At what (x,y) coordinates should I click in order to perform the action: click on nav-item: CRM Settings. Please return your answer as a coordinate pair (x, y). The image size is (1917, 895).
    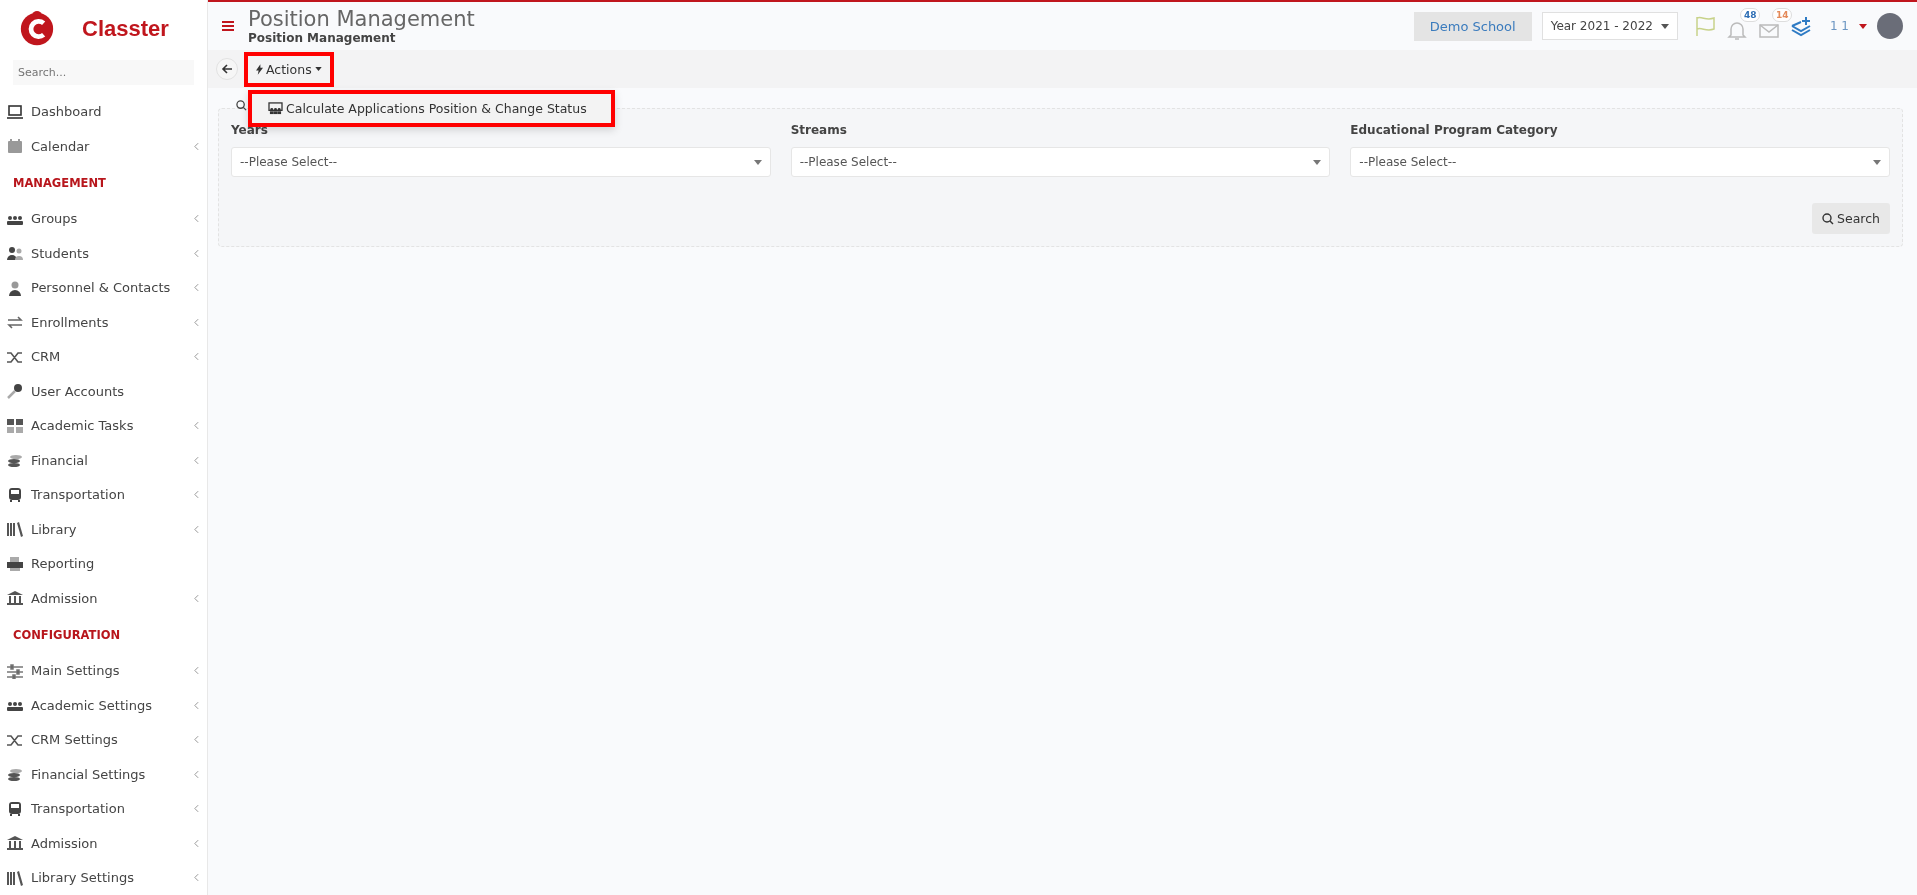
    Looking at the image, I should click on (103, 739).